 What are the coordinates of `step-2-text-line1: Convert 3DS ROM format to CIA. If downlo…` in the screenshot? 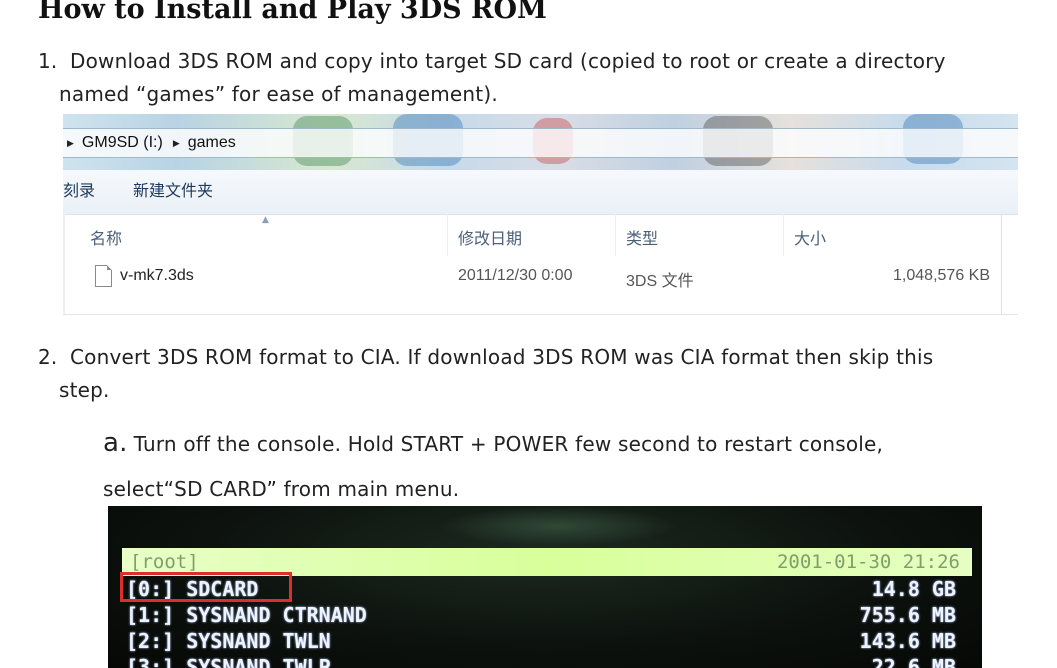 It's located at (502, 357).